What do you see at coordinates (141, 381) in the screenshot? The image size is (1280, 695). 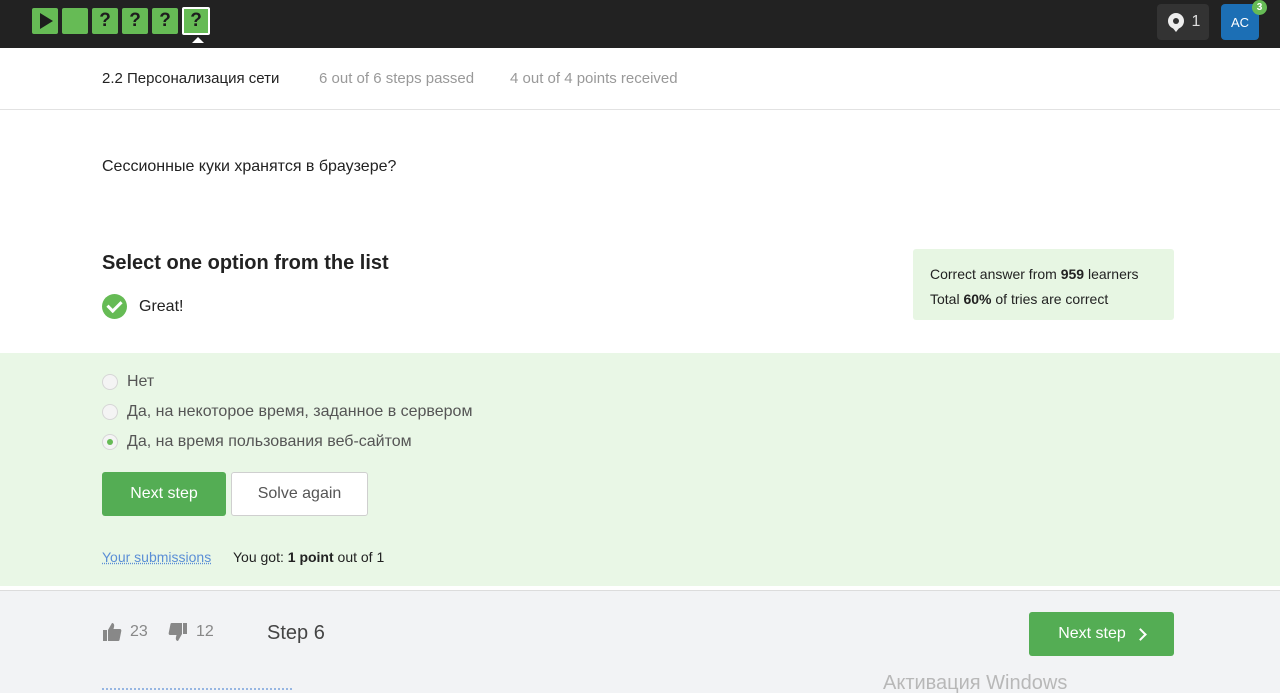 I see `option-label: Нет` at bounding box center [141, 381].